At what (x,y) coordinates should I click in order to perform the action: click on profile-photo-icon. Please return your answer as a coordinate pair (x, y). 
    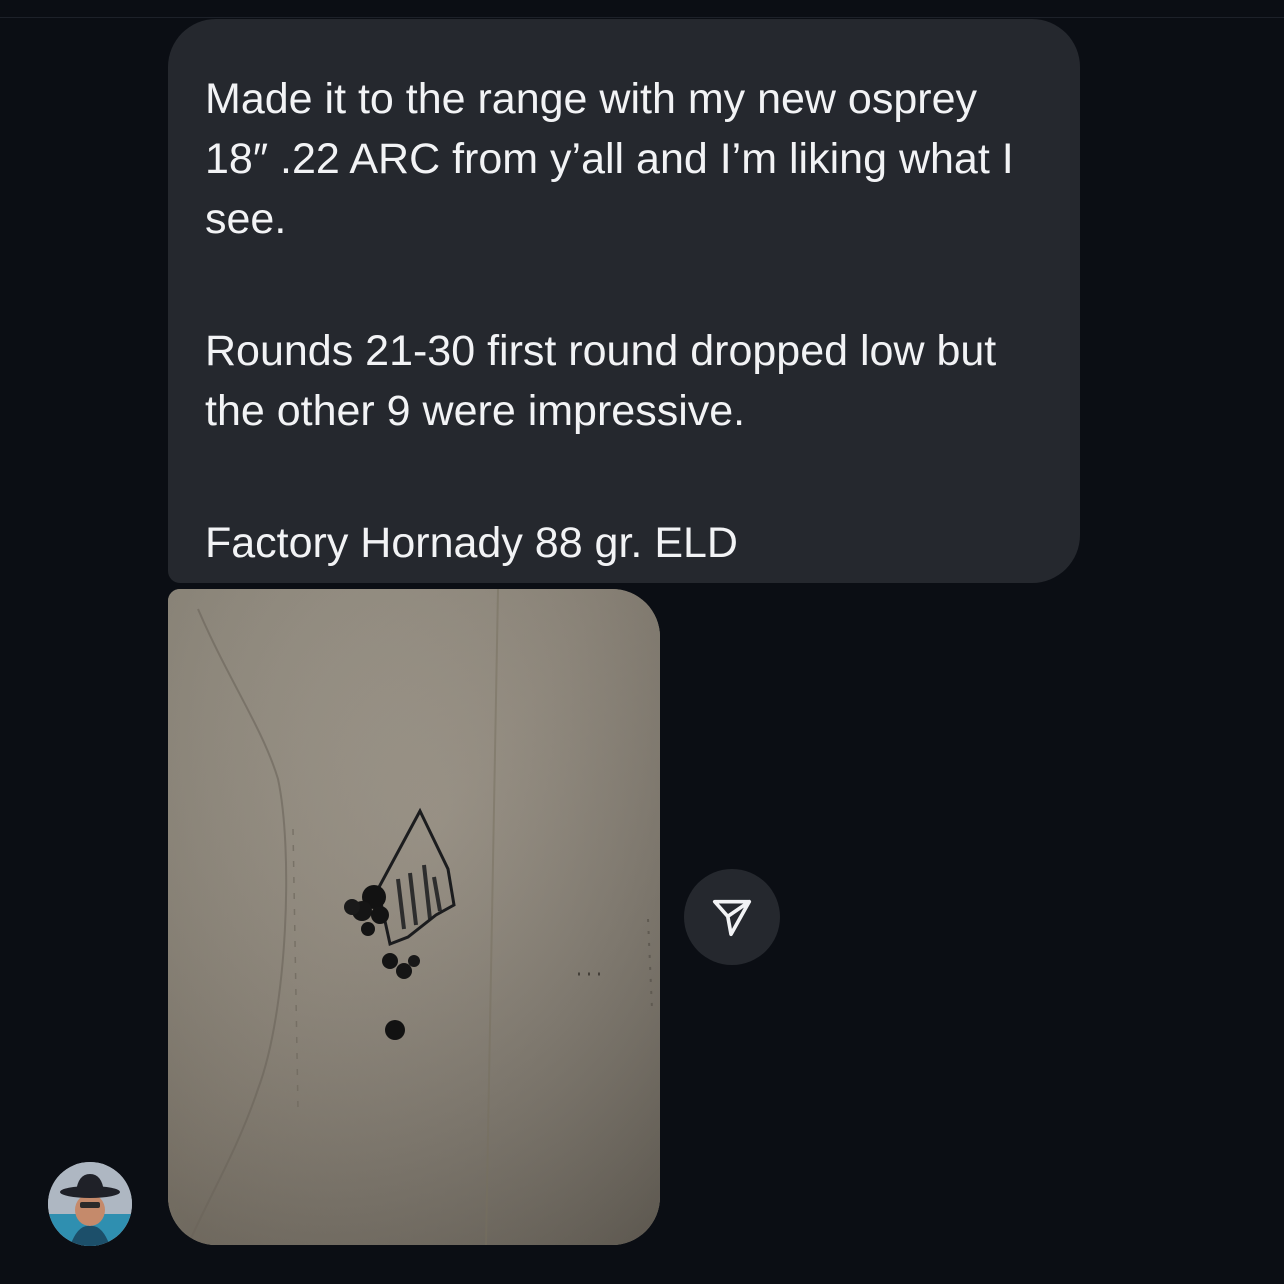
    Looking at the image, I should click on (90, 1204).